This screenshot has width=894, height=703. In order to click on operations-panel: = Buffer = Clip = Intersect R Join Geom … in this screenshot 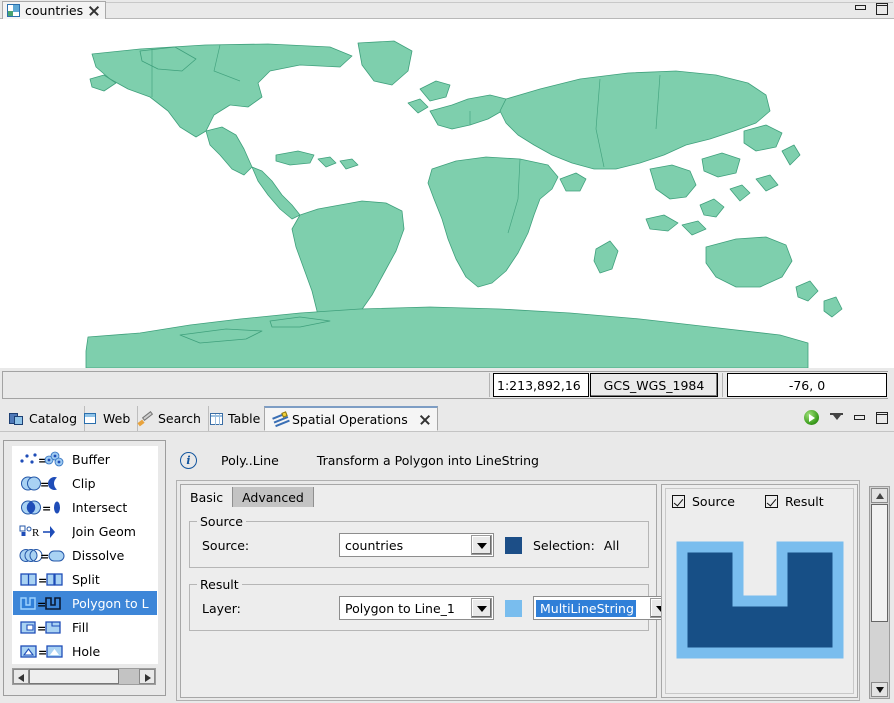, I will do `click(84, 568)`.